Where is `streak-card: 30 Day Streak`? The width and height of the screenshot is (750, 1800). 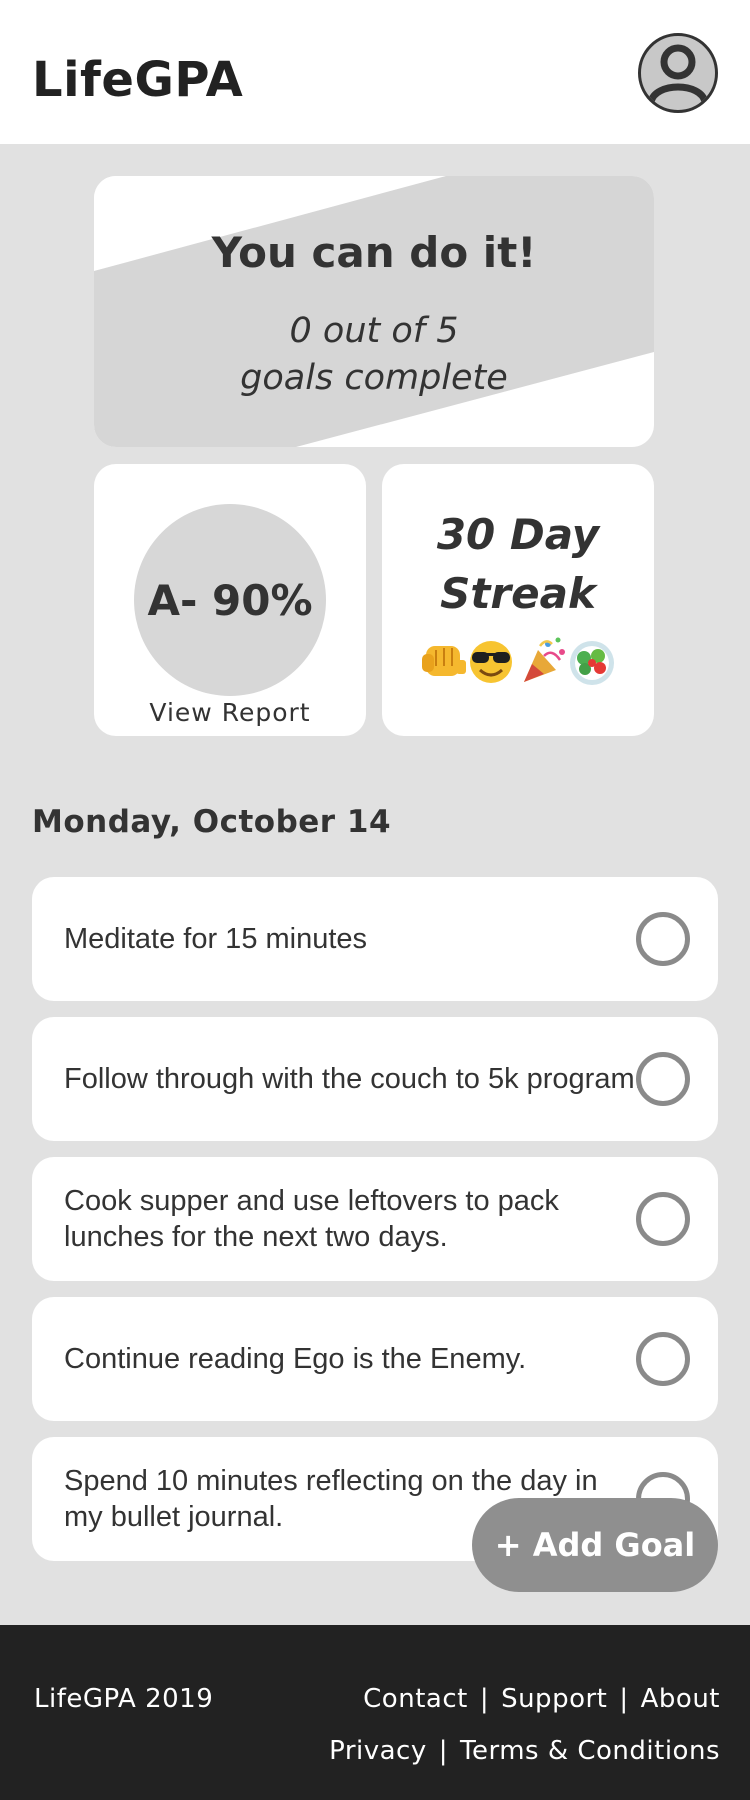 streak-card: 30 Day Streak is located at coordinates (518, 600).